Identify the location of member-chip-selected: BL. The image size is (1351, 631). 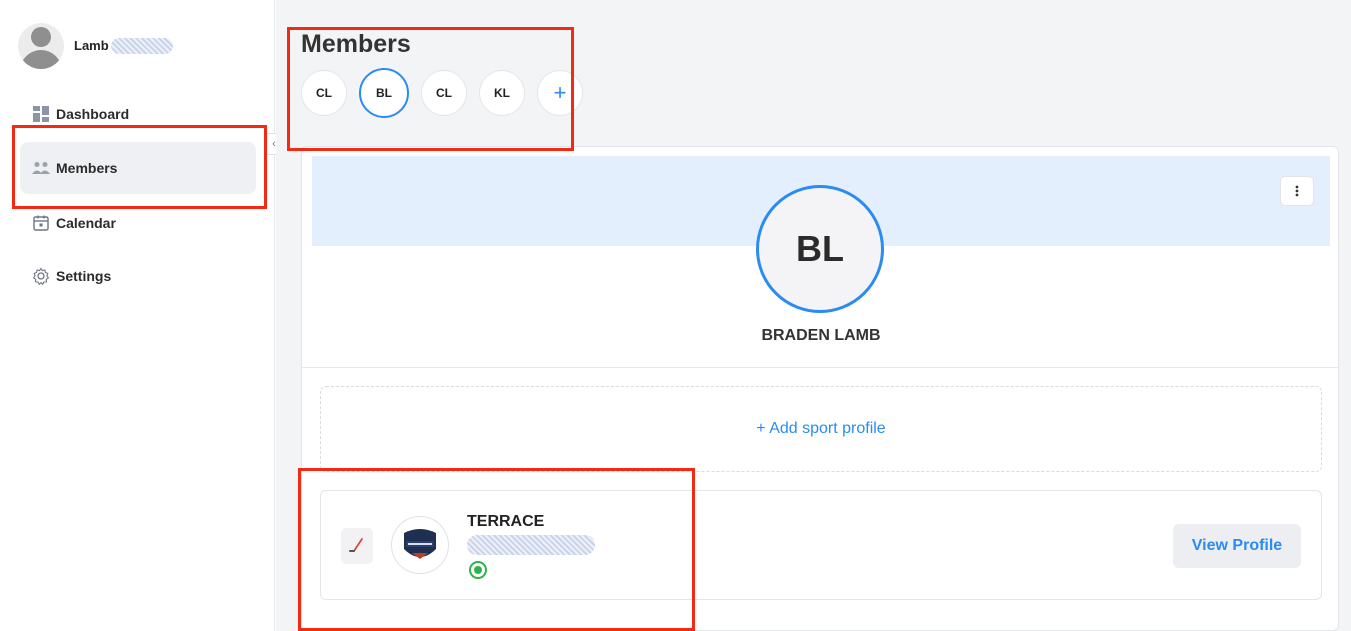
(384, 93).